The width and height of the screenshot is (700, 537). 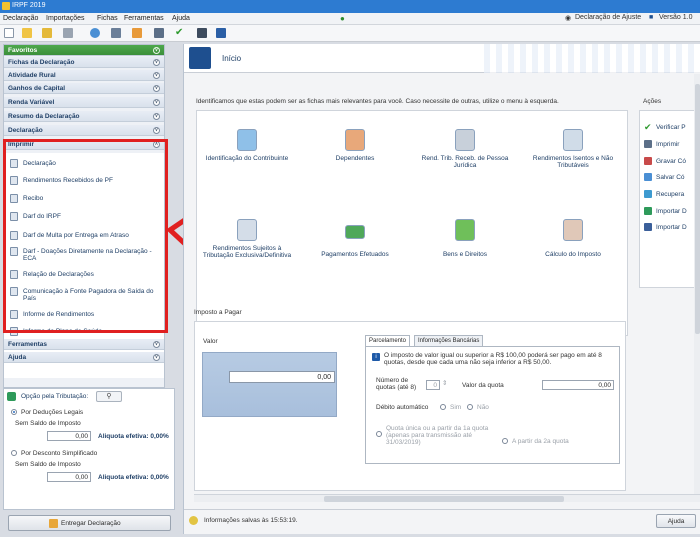 What do you see at coordinates (48, 423) in the screenshot?
I see `option-deducoes-sub: Sem Saldo de Imposto` at bounding box center [48, 423].